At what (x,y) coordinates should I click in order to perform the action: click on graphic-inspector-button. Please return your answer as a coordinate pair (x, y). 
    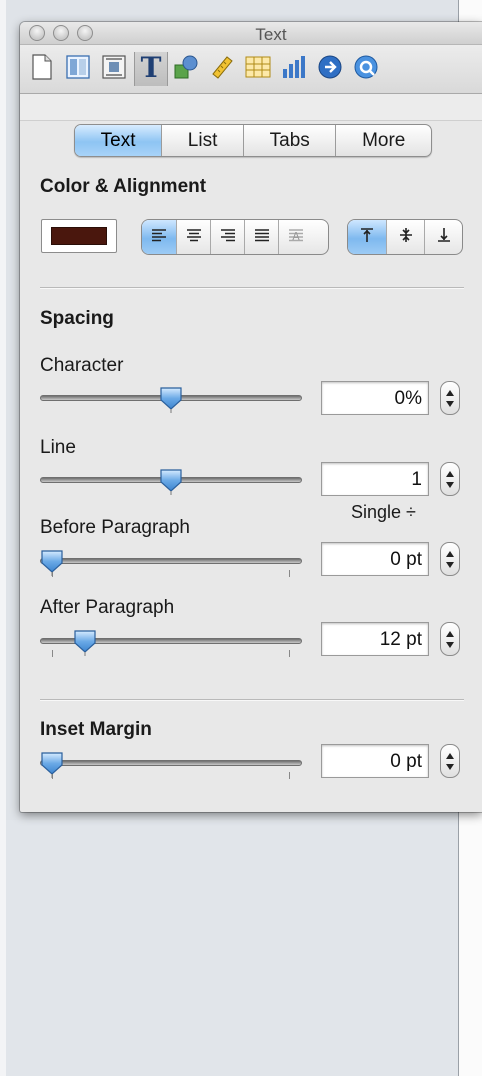
    Looking at the image, I should click on (186, 69).